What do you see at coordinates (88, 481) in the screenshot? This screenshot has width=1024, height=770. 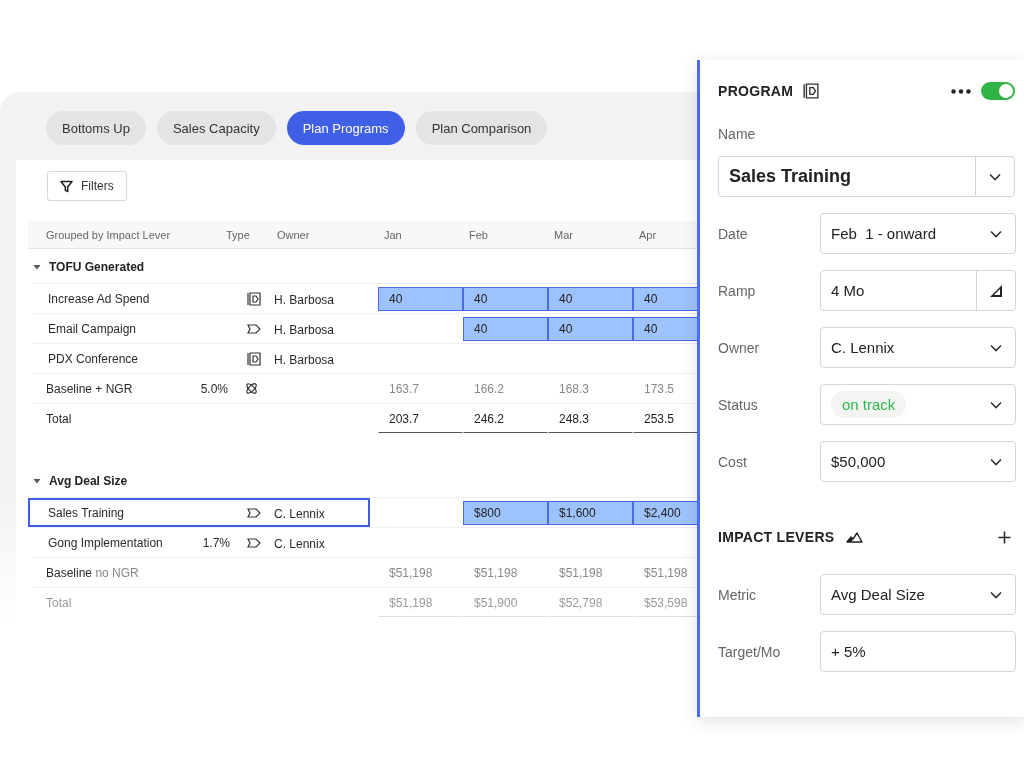 I see `group-title: Avg Deal Size` at bounding box center [88, 481].